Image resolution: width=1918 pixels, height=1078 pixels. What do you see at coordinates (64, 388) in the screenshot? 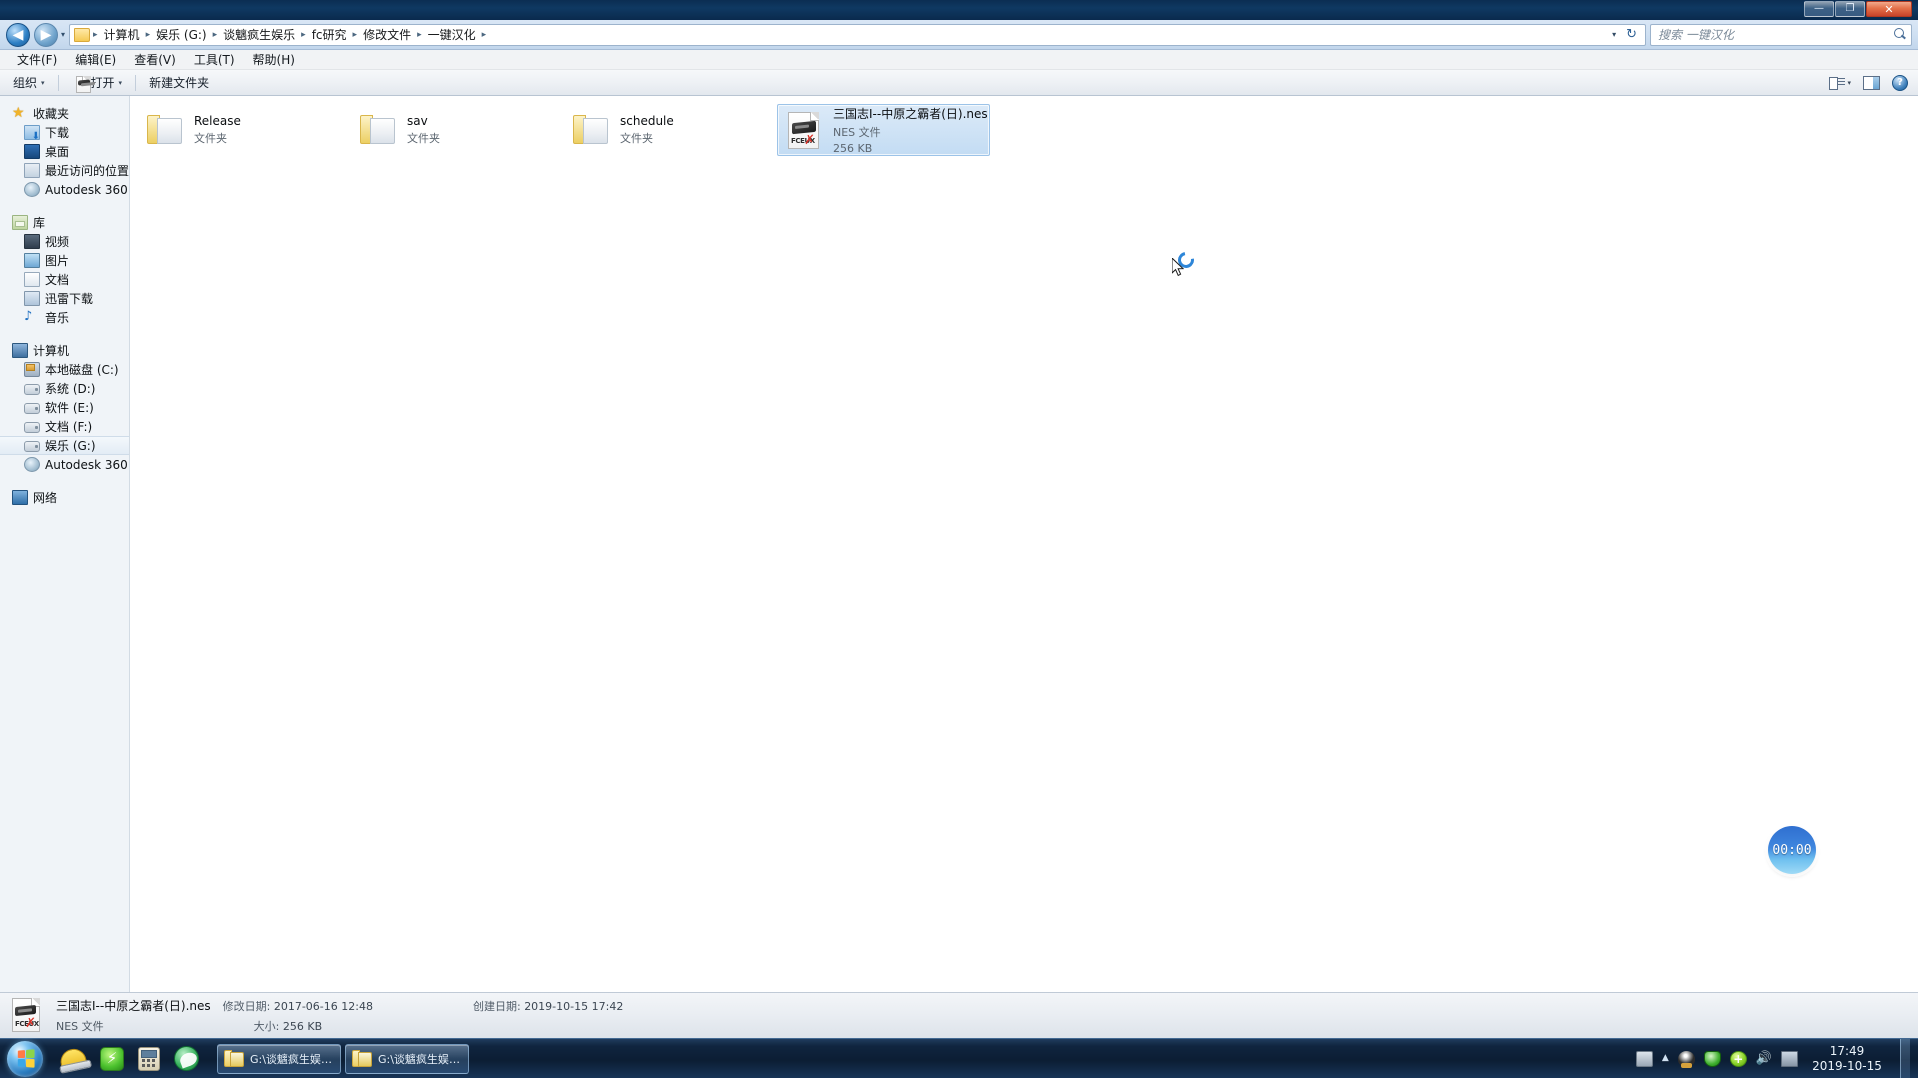
I see `sidebar-item-drive-d: 系统 (D:)` at bounding box center [64, 388].